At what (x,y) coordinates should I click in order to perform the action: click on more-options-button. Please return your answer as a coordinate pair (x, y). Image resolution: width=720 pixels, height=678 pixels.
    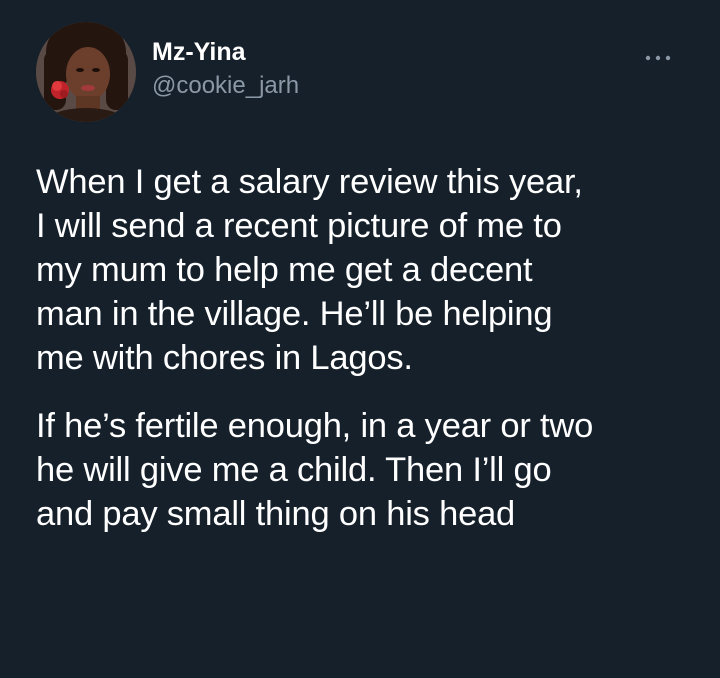
    Looking at the image, I should click on (658, 58).